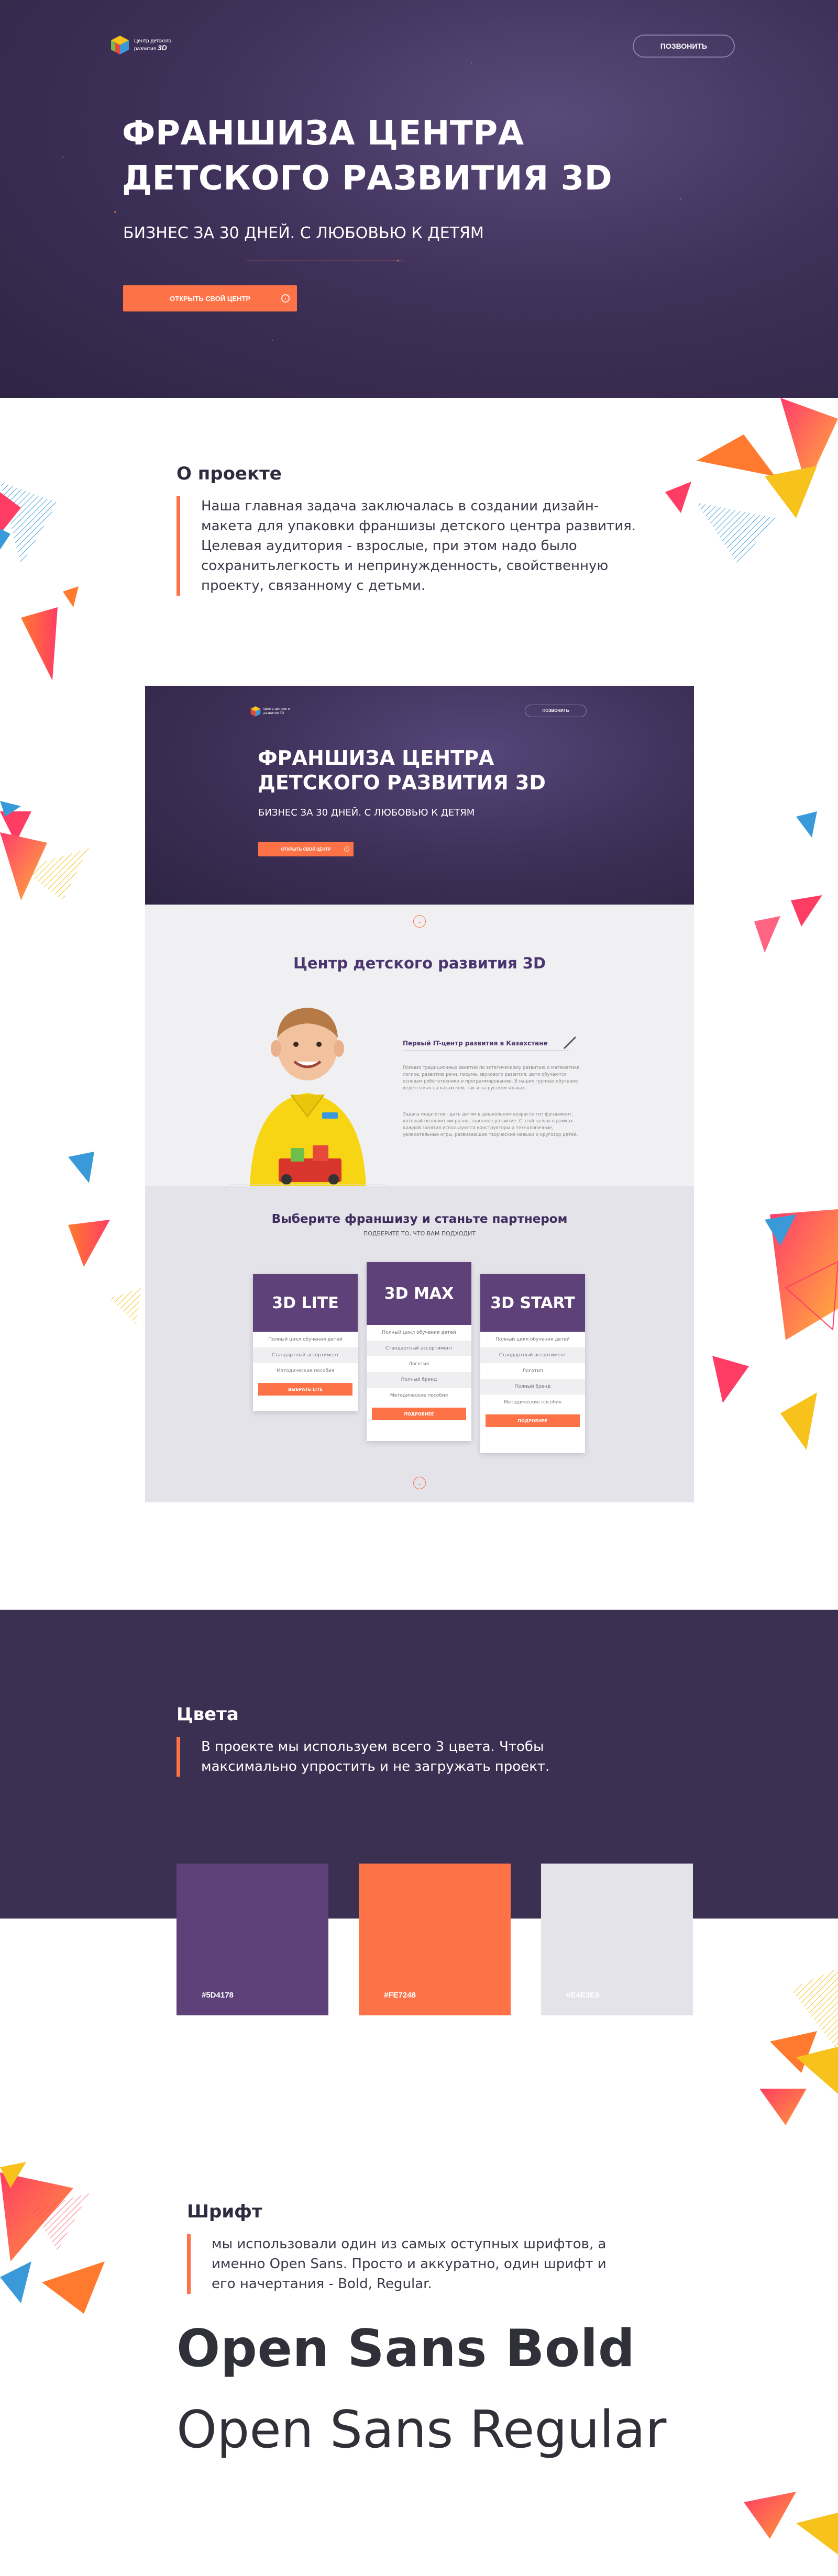  I want to click on mockup-open-centre-label: ОТКРЫТЬ СВОЙ ЦЕНТР, so click(306, 849).